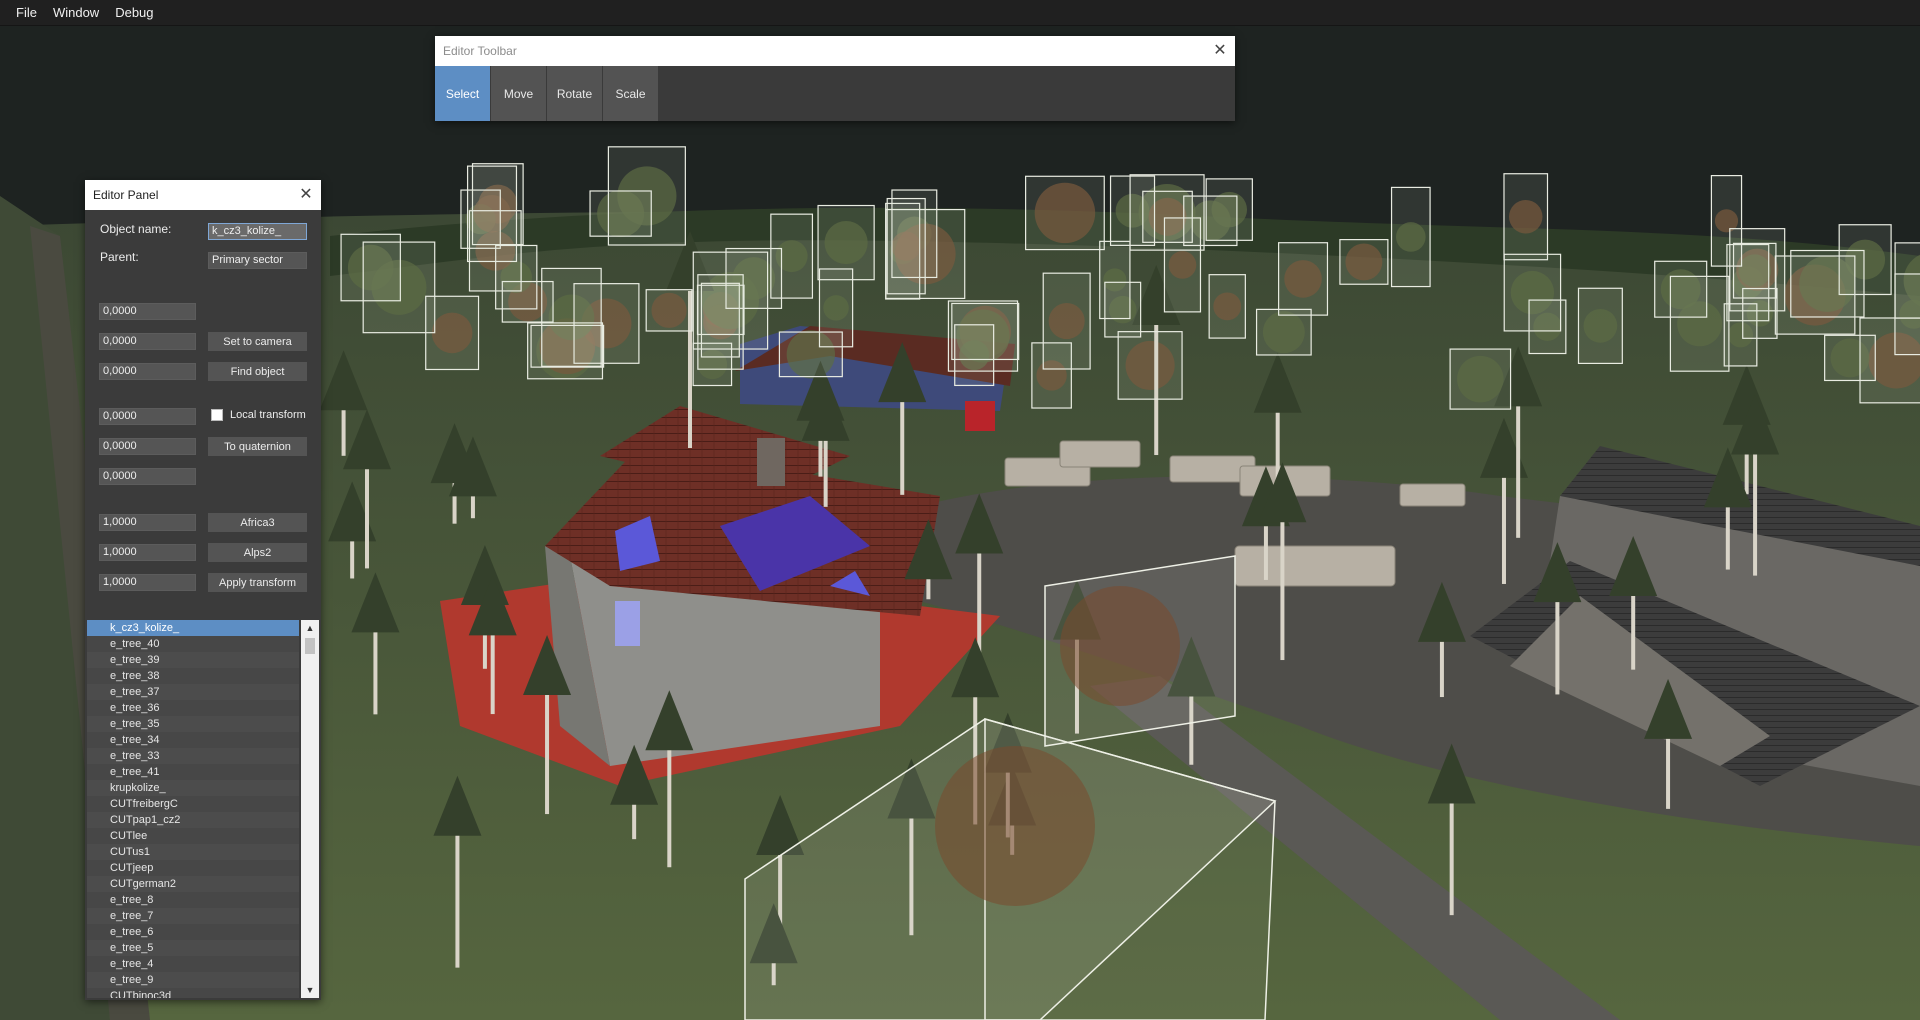 This screenshot has width=1920, height=1020. Describe the element at coordinates (193, 916) in the screenshot. I see `object-list-item: e_tree_7` at that location.